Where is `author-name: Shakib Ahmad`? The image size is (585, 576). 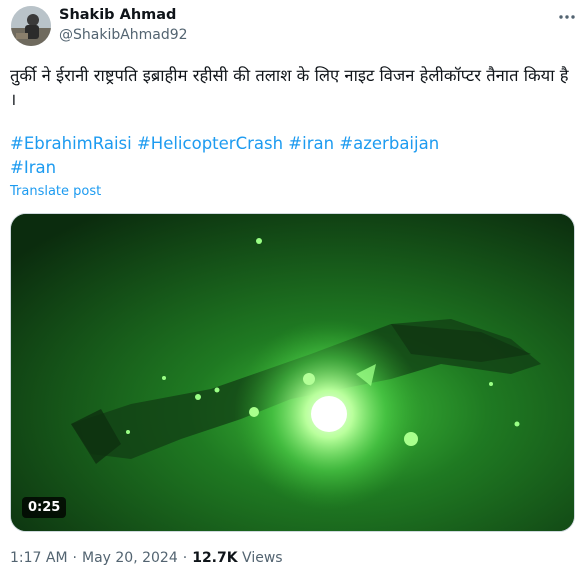 author-name: Shakib Ahmad is located at coordinates (117, 15).